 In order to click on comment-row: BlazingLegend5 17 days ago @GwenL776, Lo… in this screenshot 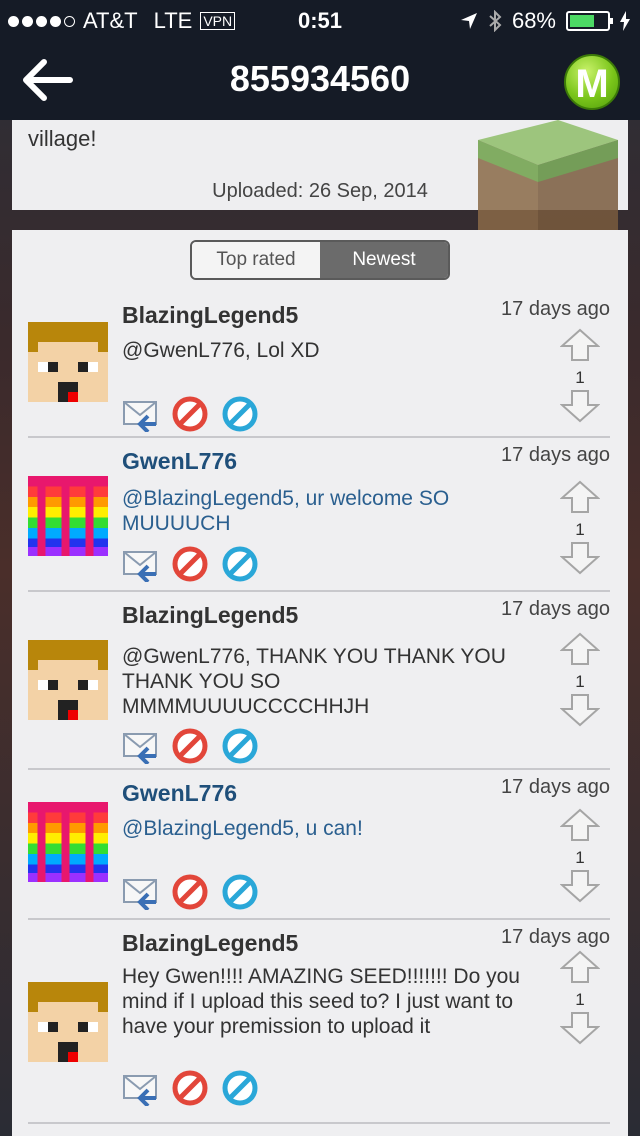, I will do `click(319, 365)`.